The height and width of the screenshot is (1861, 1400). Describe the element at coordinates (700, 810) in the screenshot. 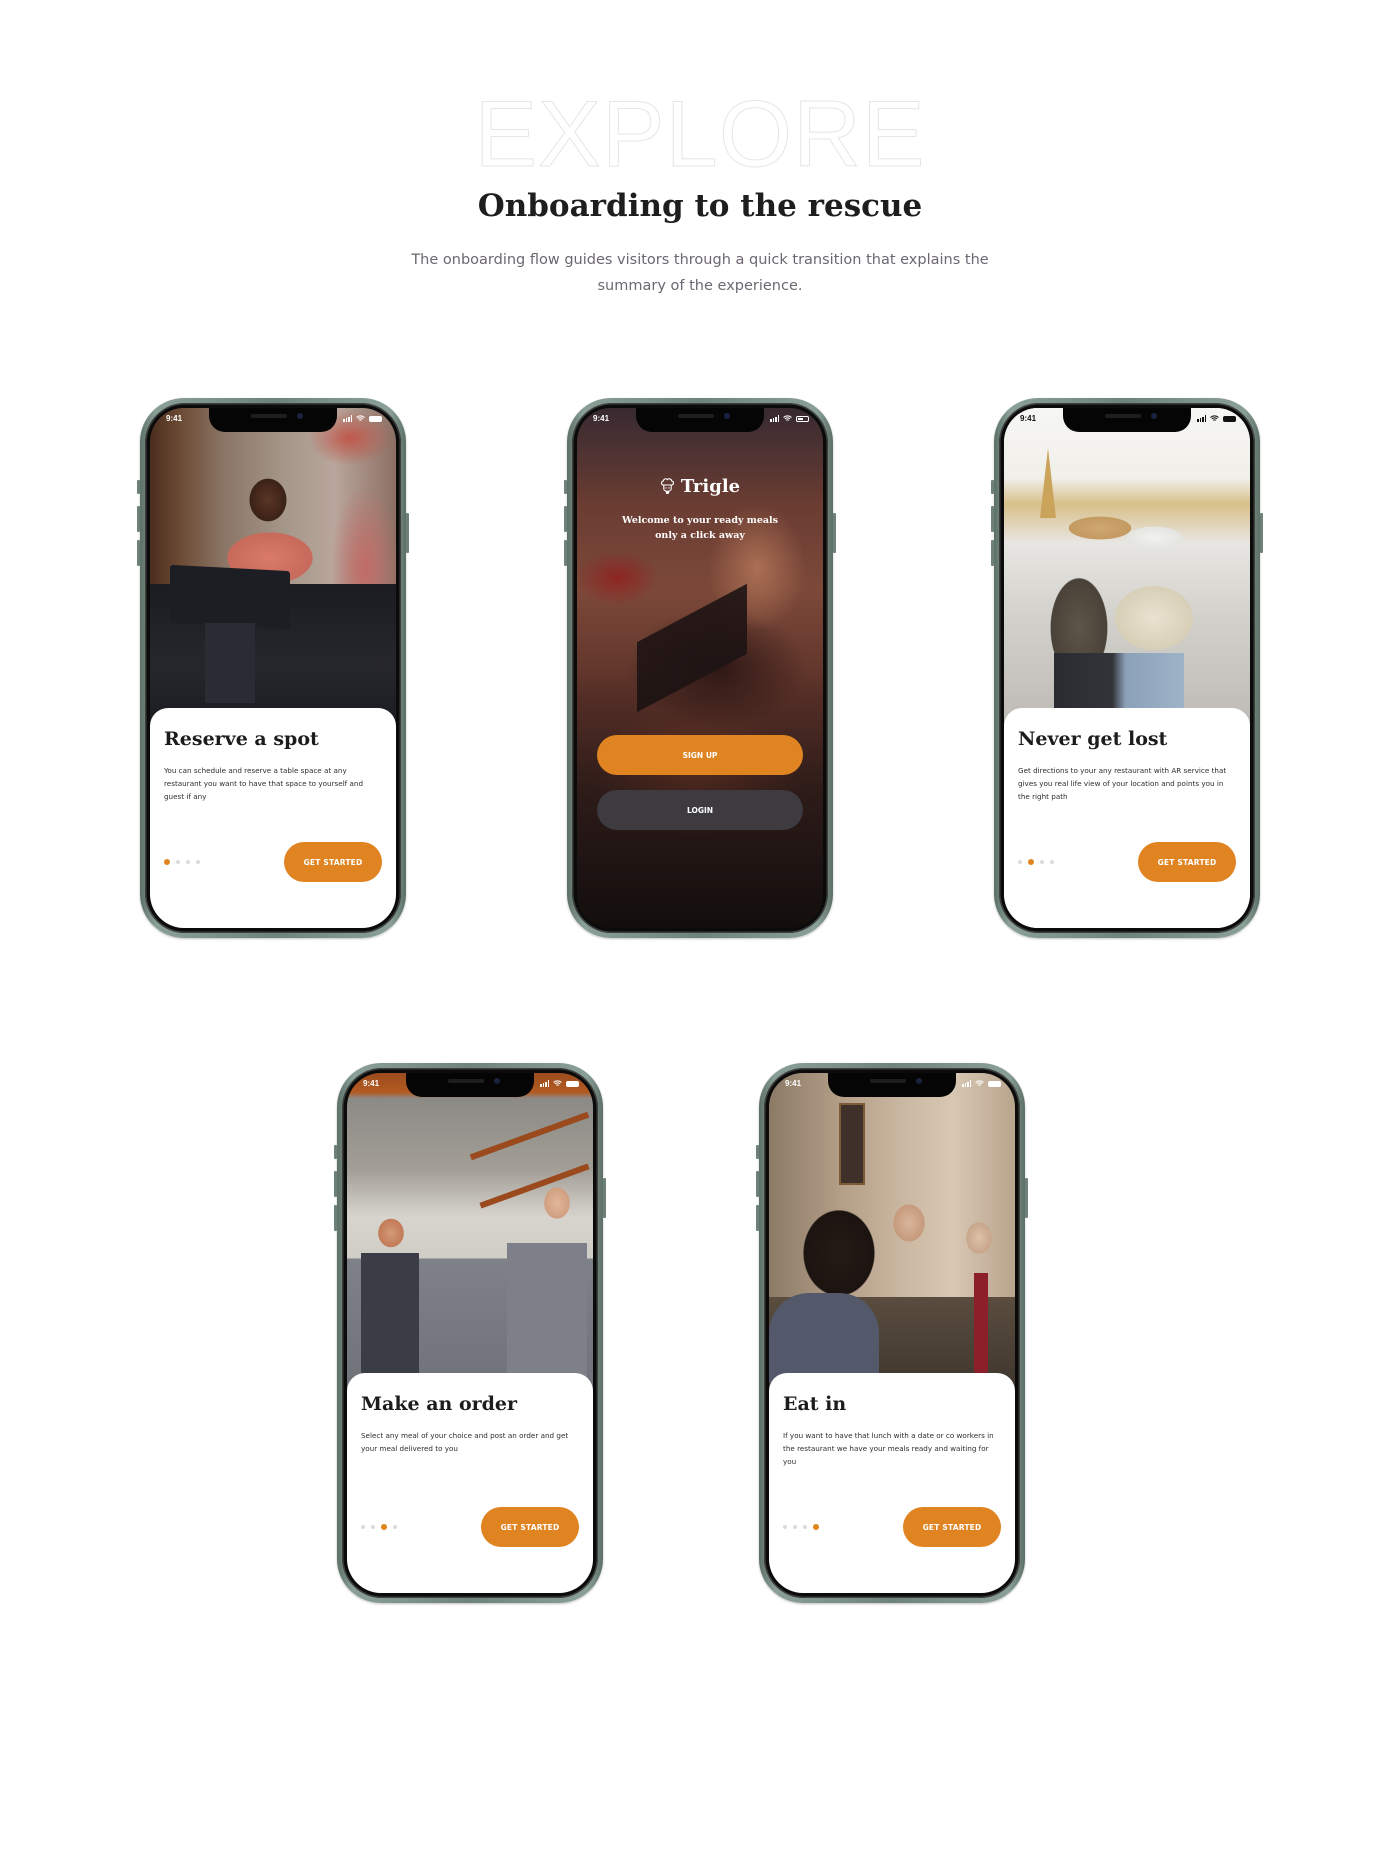

I see `login-button: LOGIN` at that location.